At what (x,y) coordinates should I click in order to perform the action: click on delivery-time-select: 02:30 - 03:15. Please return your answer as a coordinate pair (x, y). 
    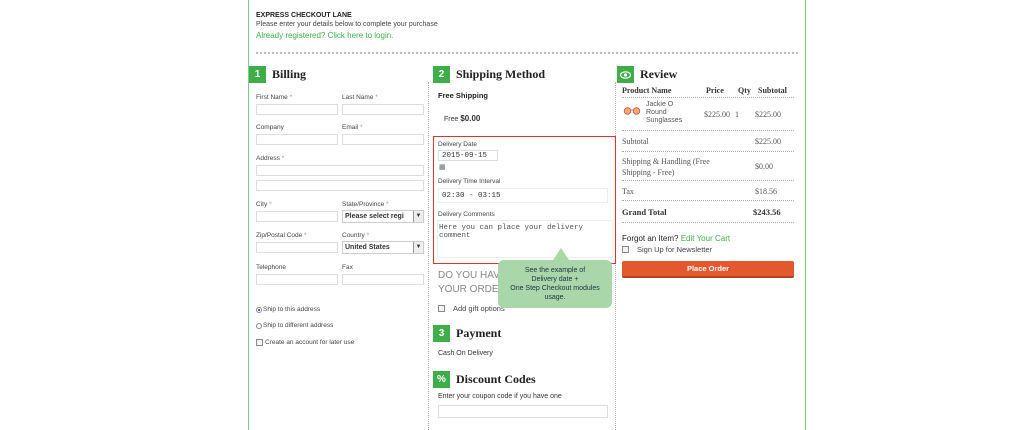
    Looking at the image, I should click on (523, 195).